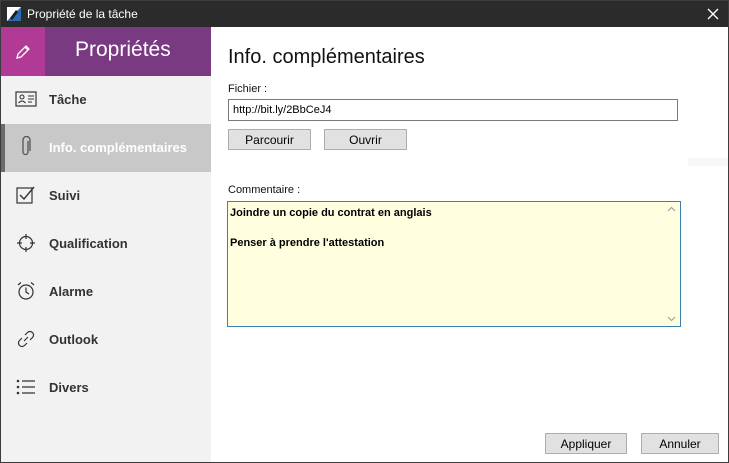 The width and height of the screenshot is (729, 463). What do you see at coordinates (74, 339) in the screenshot?
I see `sidebar-item-label: Outlook` at bounding box center [74, 339].